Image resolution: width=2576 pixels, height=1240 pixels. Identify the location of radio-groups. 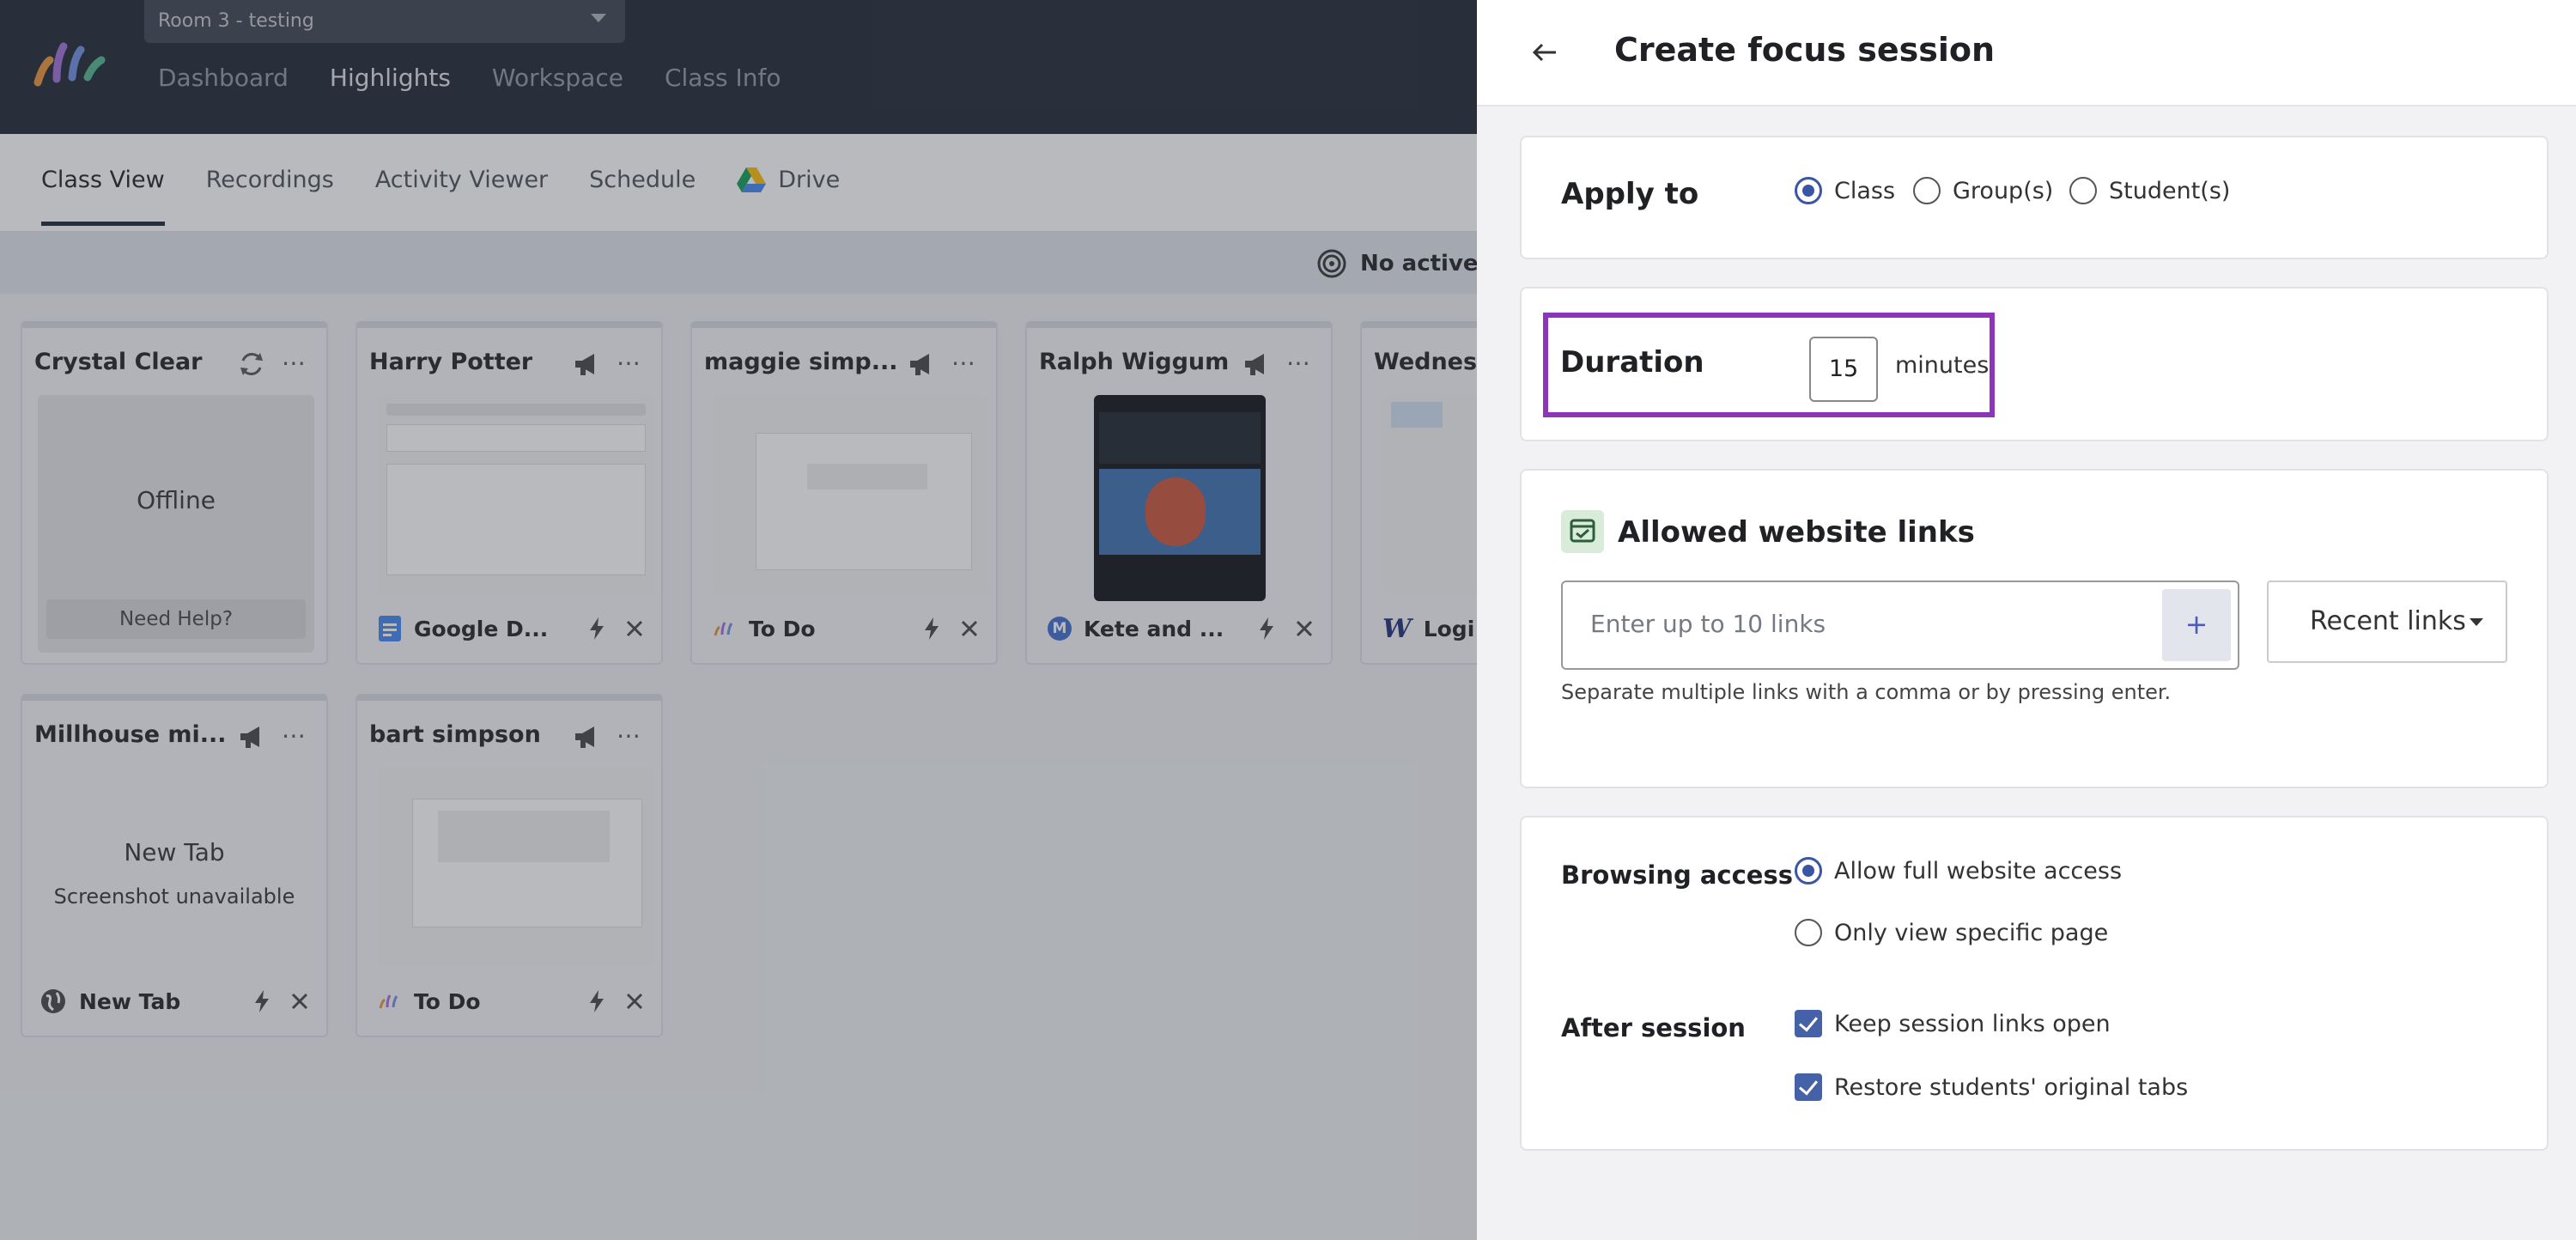
(1927, 190).